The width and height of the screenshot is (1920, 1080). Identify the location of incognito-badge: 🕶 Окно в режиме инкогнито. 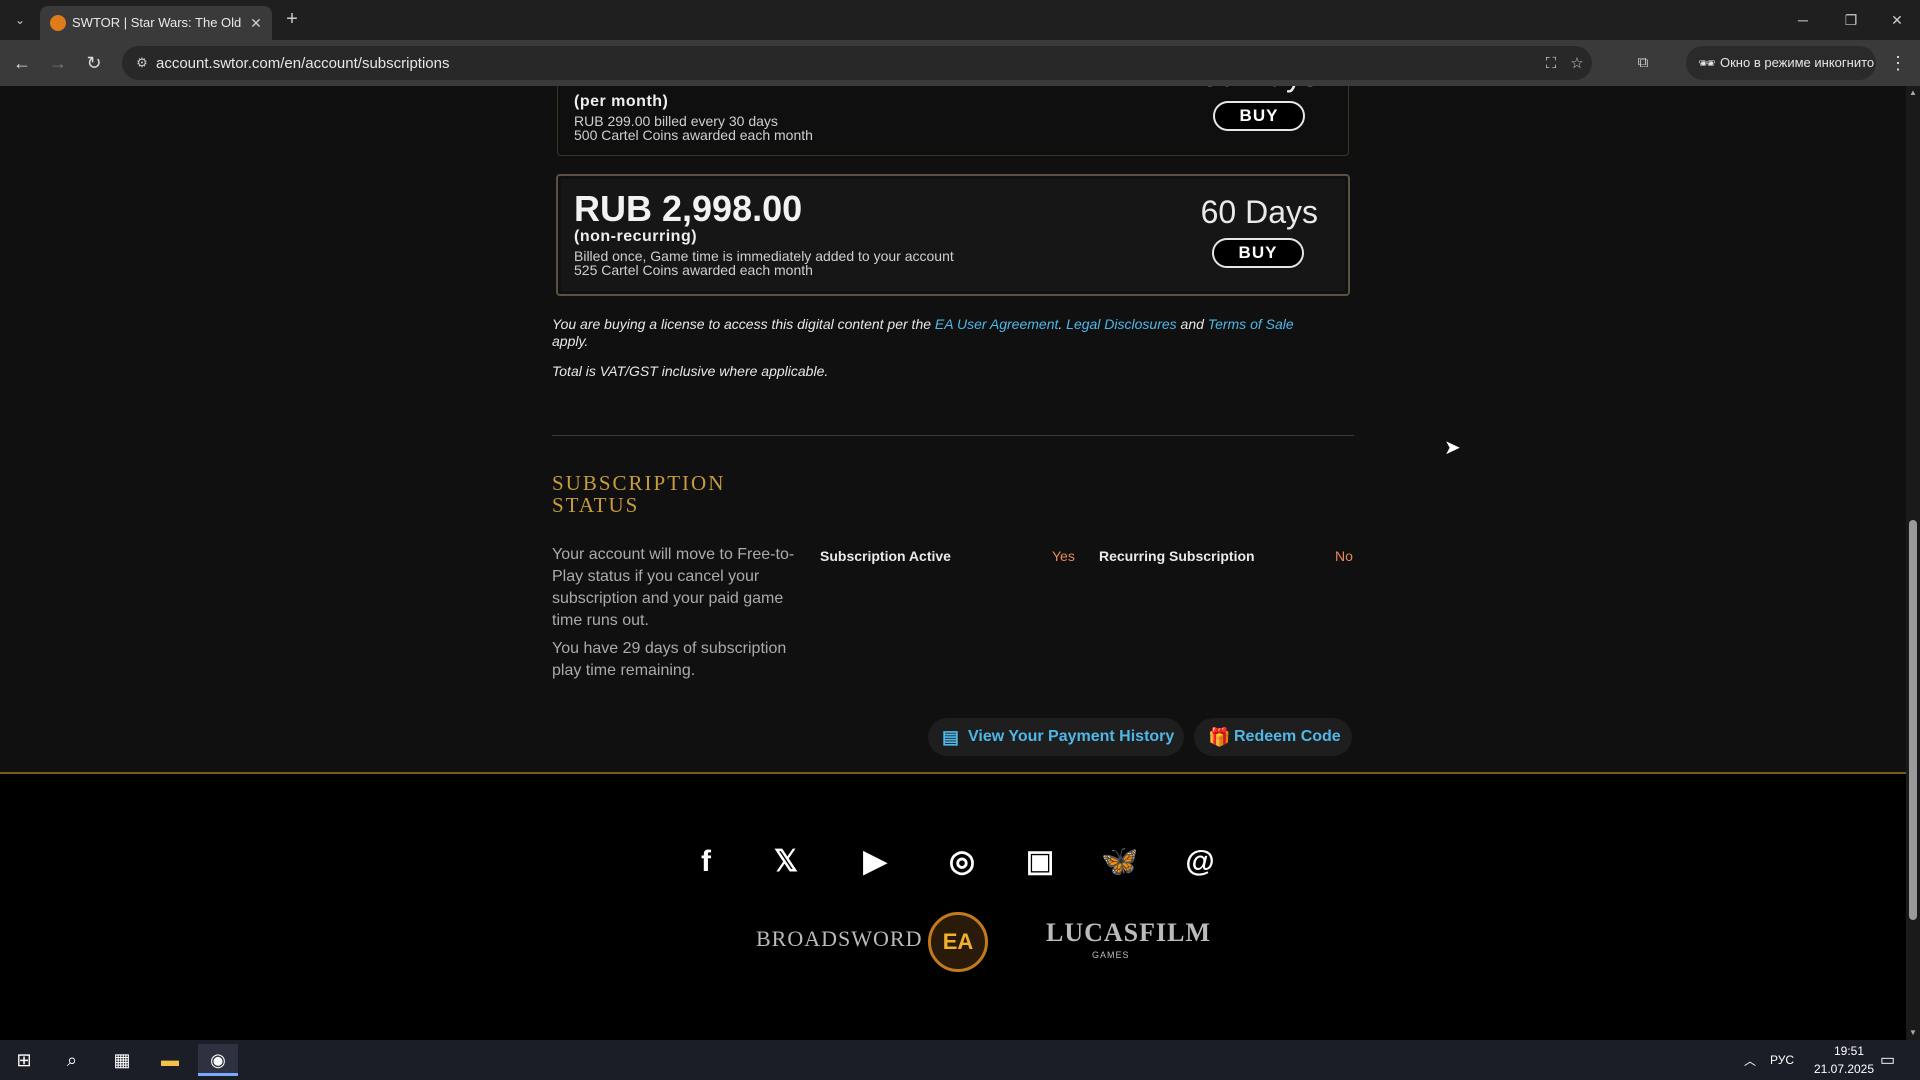
(1781, 63).